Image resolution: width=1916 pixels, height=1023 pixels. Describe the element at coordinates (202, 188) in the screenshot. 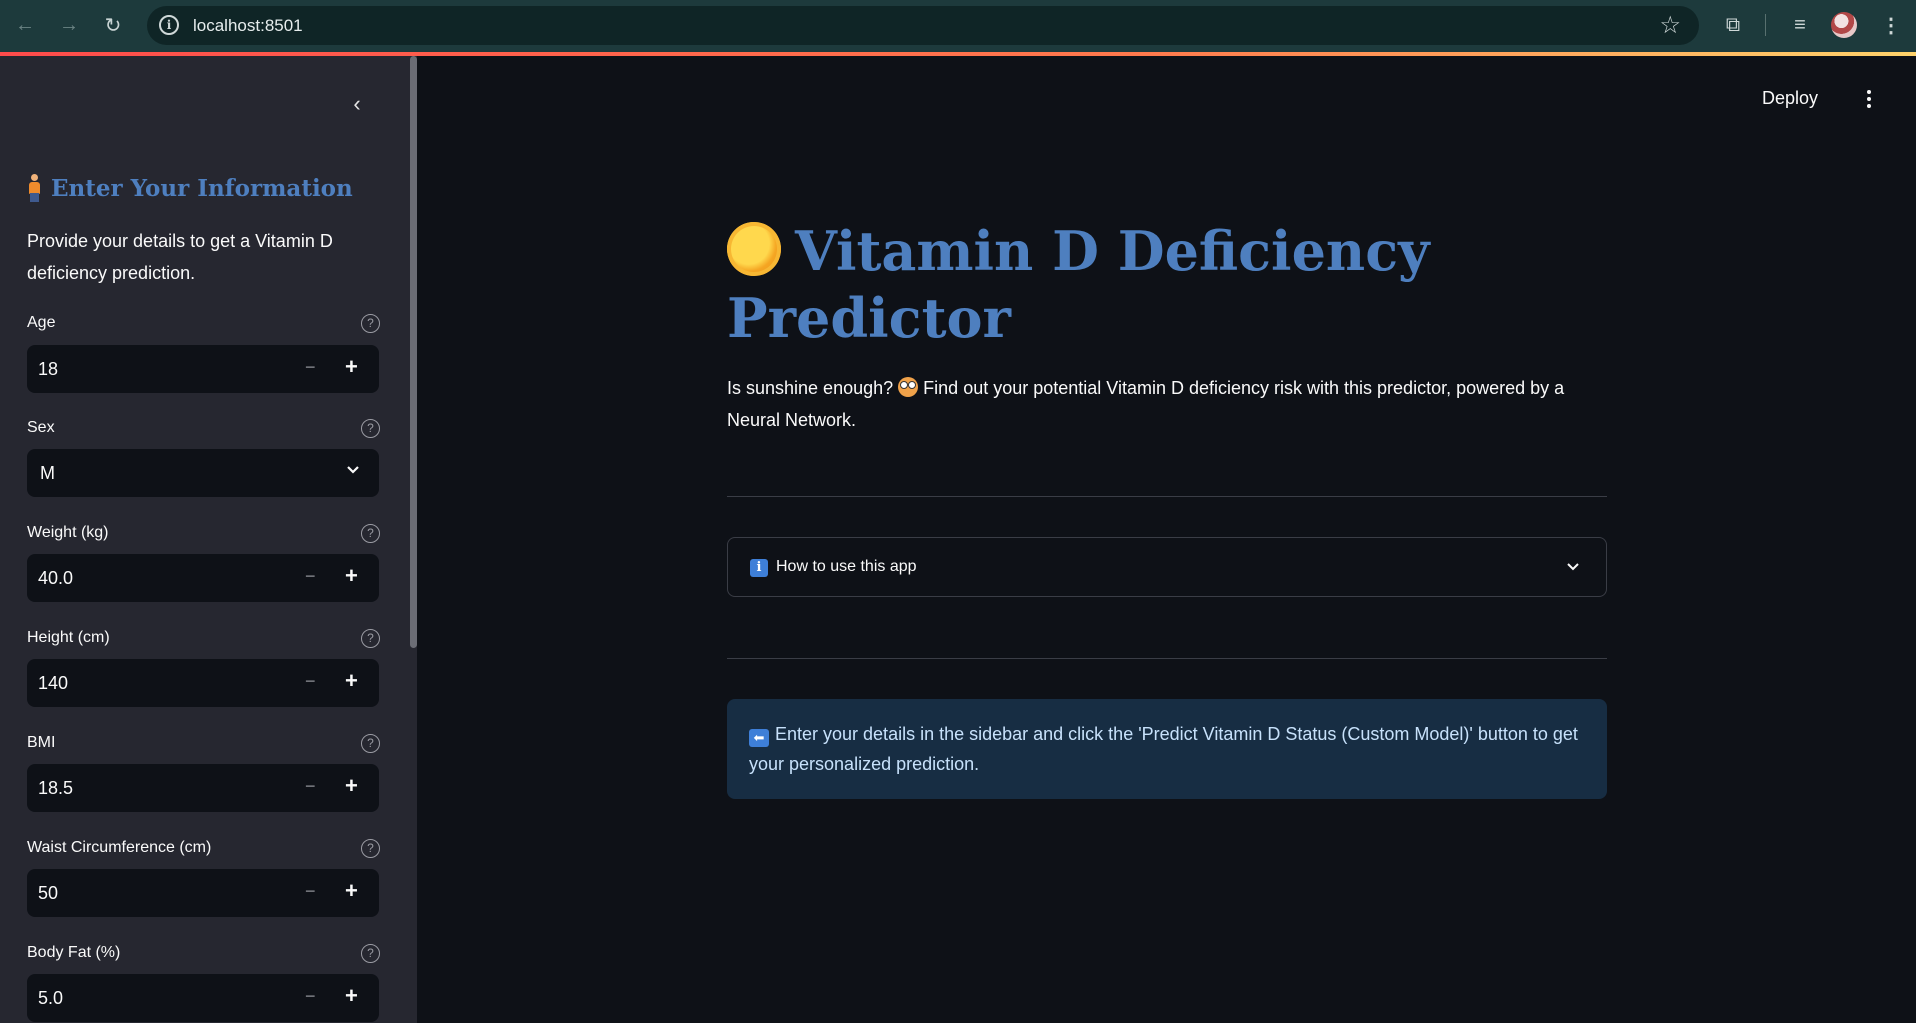

I see `sidebar-title-text: Enter Your Information` at that location.